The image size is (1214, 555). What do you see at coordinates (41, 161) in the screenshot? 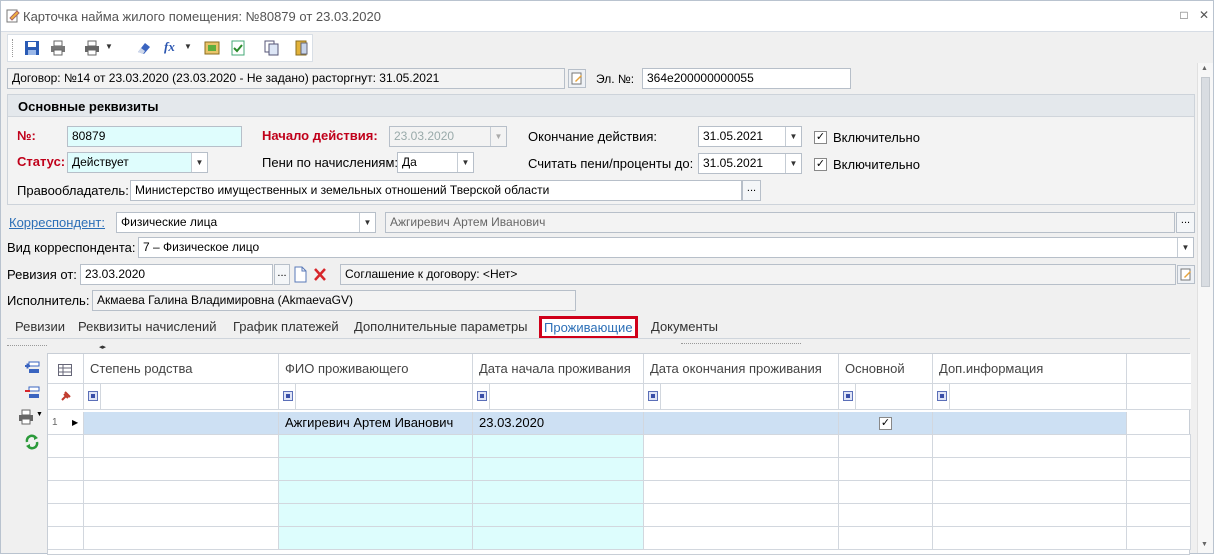
I see `status-label: Статус:` at bounding box center [41, 161].